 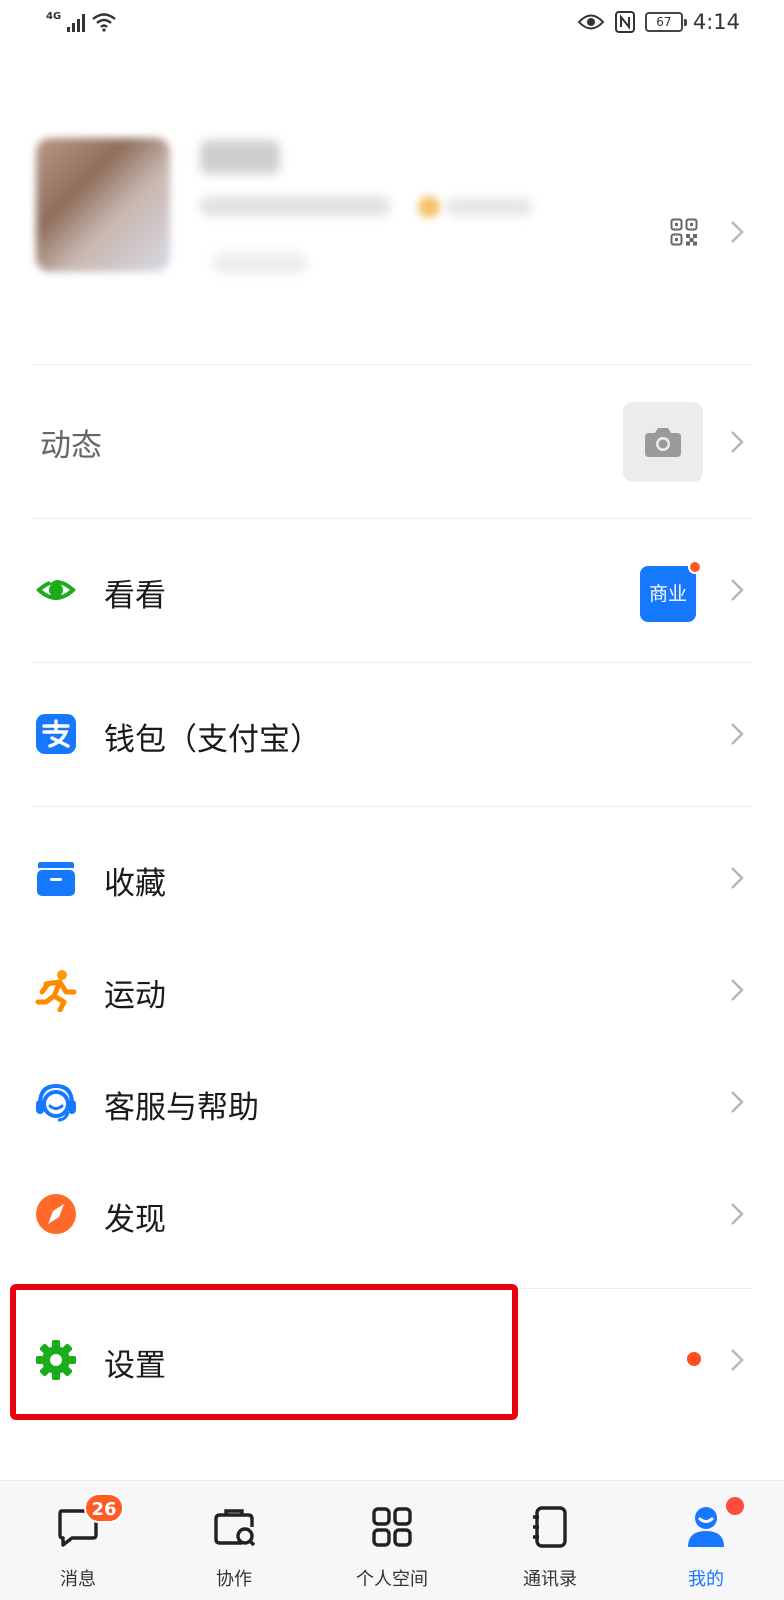 What do you see at coordinates (591, 22) in the screenshot?
I see `eye-comfort-icon` at bounding box center [591, 22].